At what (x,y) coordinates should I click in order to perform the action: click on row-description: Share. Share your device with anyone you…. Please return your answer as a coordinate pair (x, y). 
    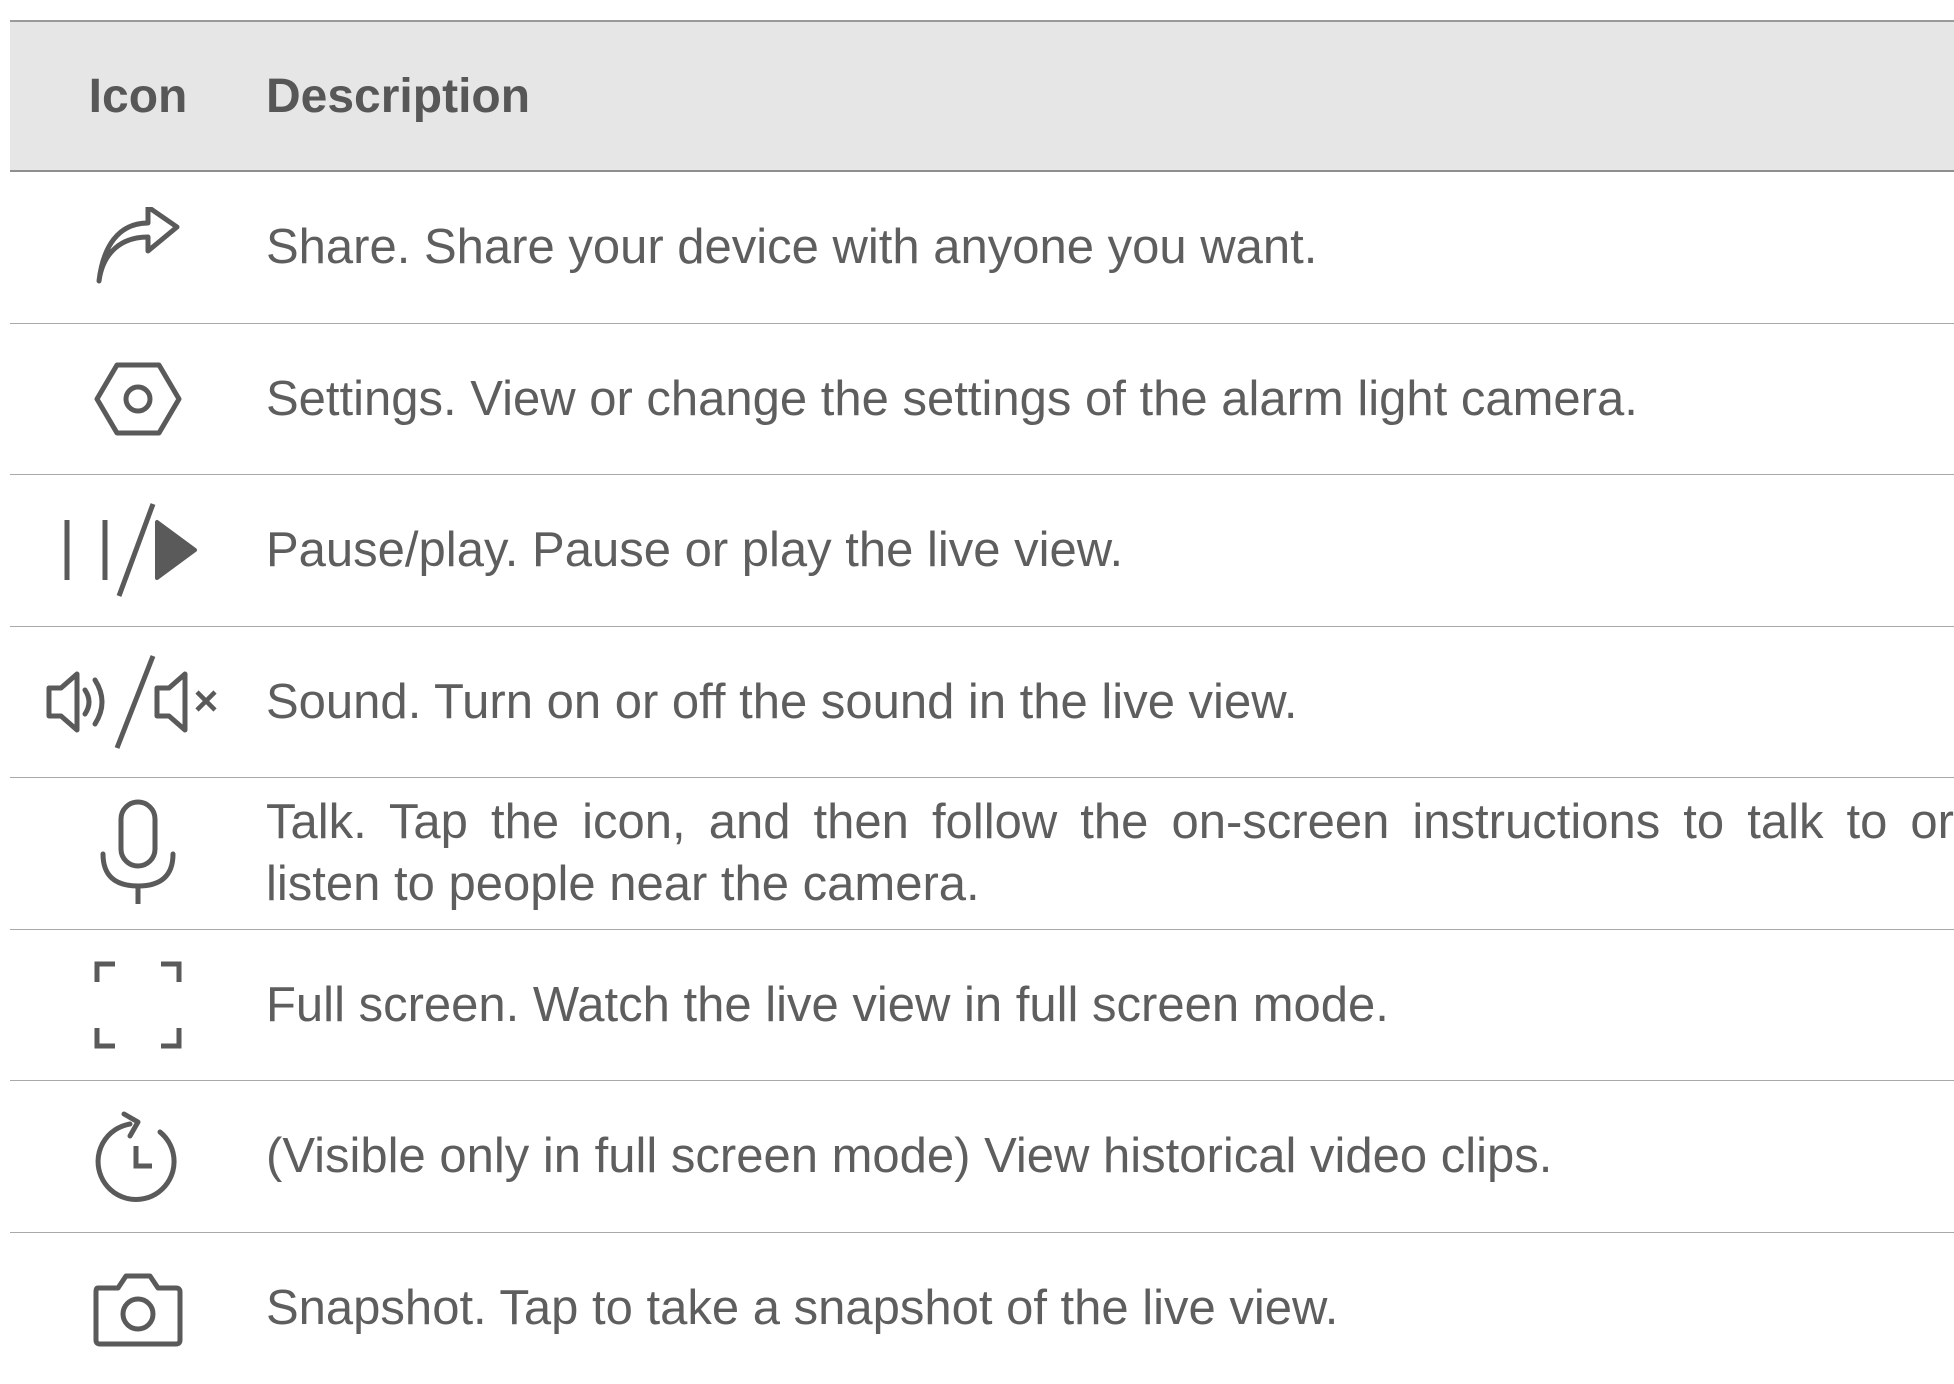
    Looking at the image, I should click on (1110, 247).